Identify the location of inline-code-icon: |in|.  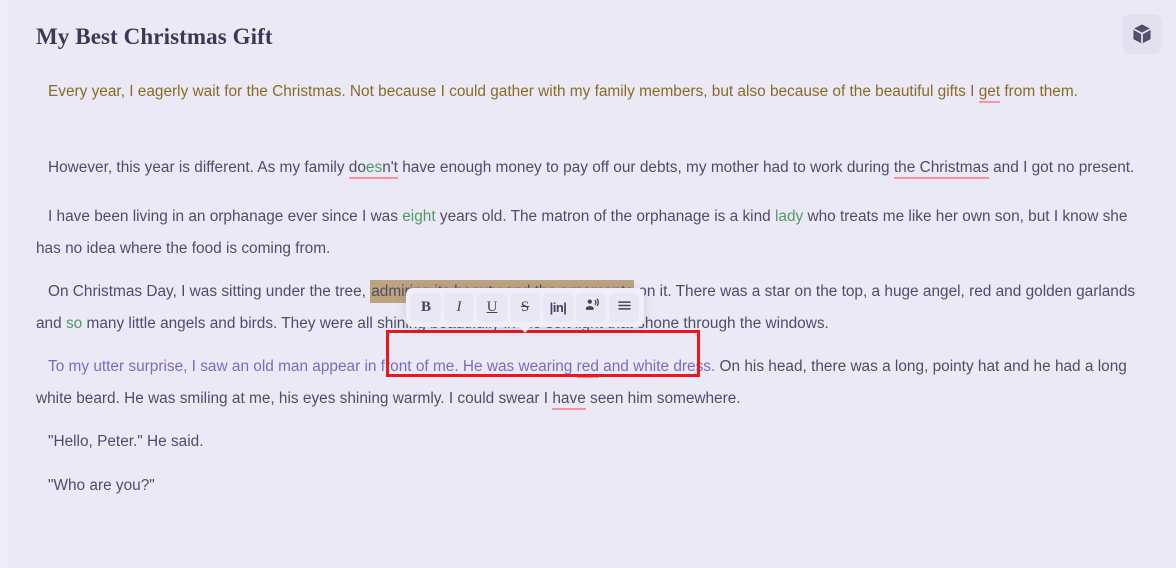
(558, 307).